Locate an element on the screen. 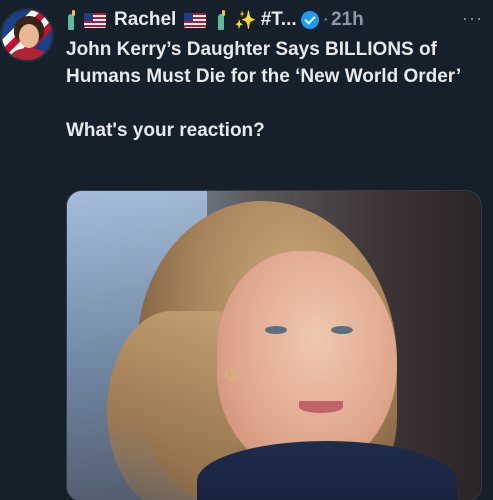  tweet-header: Rachel ✨ #T... · 21h is located at coordinates (278, 20).